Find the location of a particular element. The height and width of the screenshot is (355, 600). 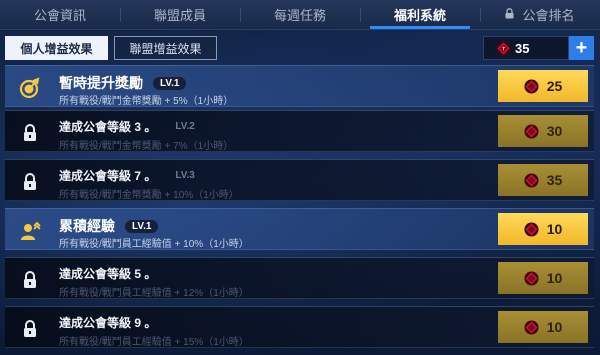

perk-title: 累積經驗 LV.1 is located at coordinates (109, 226).